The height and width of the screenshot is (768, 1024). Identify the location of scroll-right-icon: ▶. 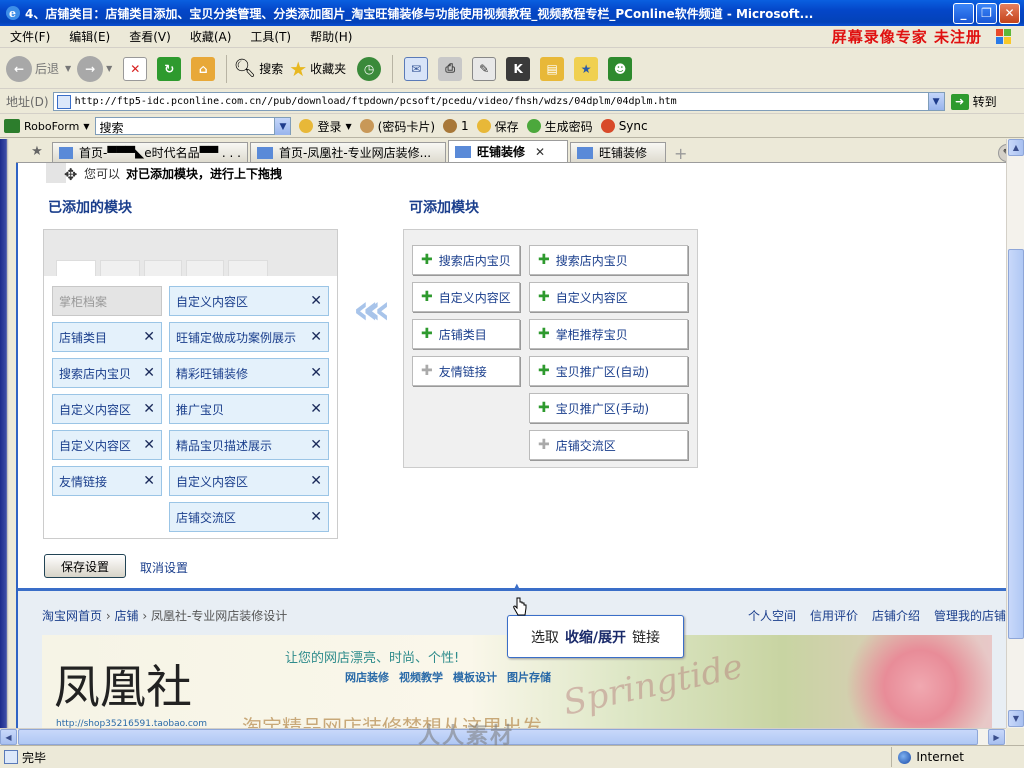
(996, 737).